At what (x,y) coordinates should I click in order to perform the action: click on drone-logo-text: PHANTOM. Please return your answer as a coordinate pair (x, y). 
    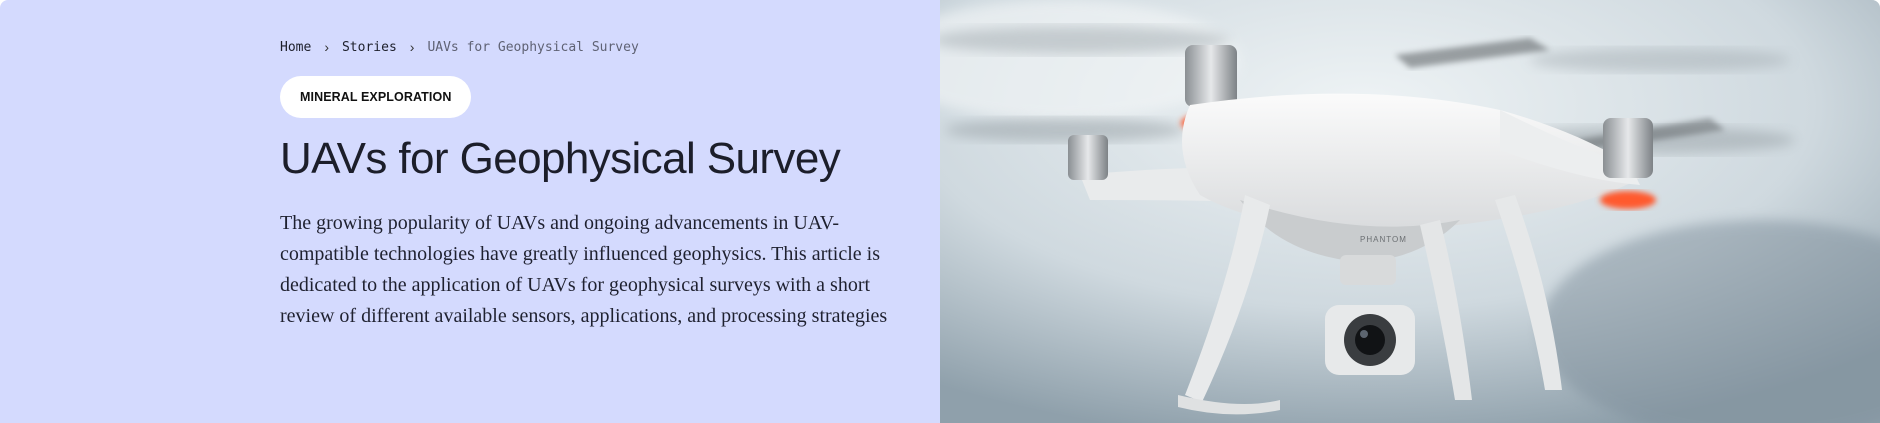
    Looking at the image, I should click on (1383, 239).